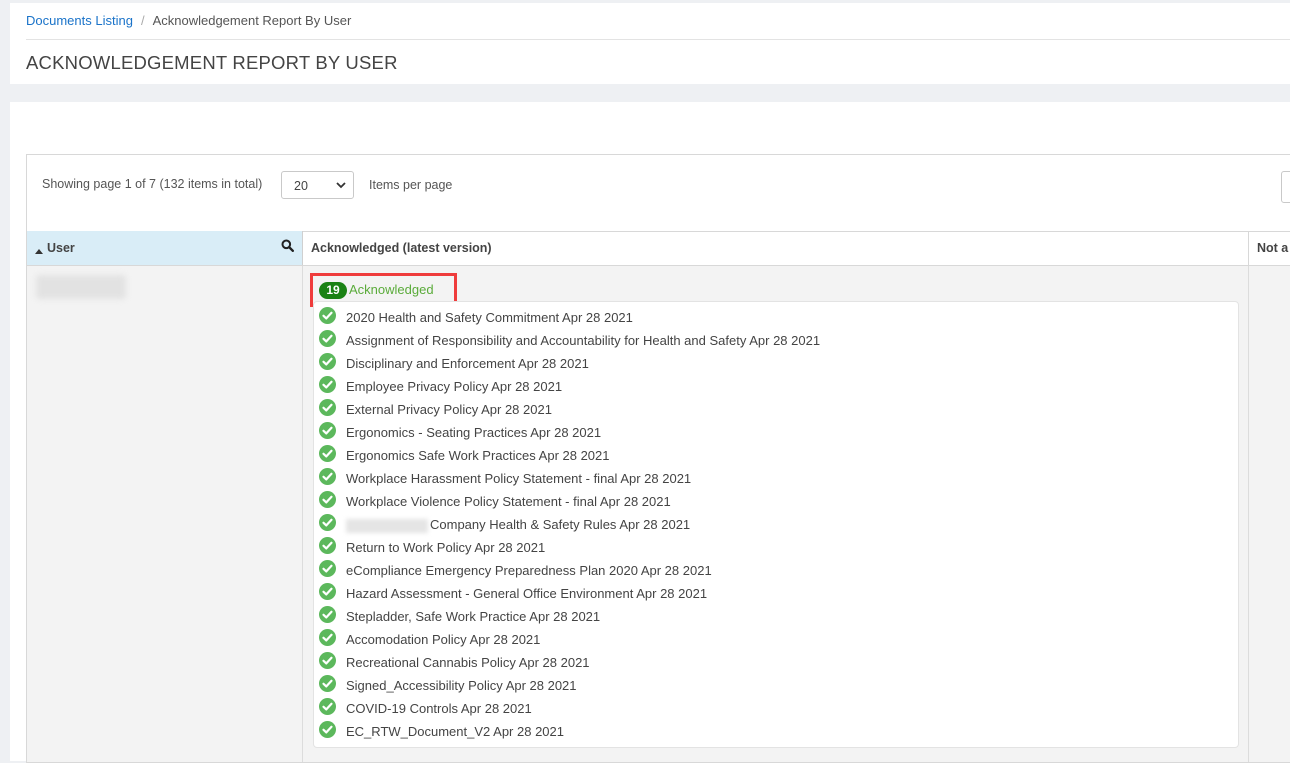  What do you see at coordinates (776, 546) in the screenshot?
I see `list-item: Return to Work Policy Apr 28 2021` at bounding box center [776, 546].